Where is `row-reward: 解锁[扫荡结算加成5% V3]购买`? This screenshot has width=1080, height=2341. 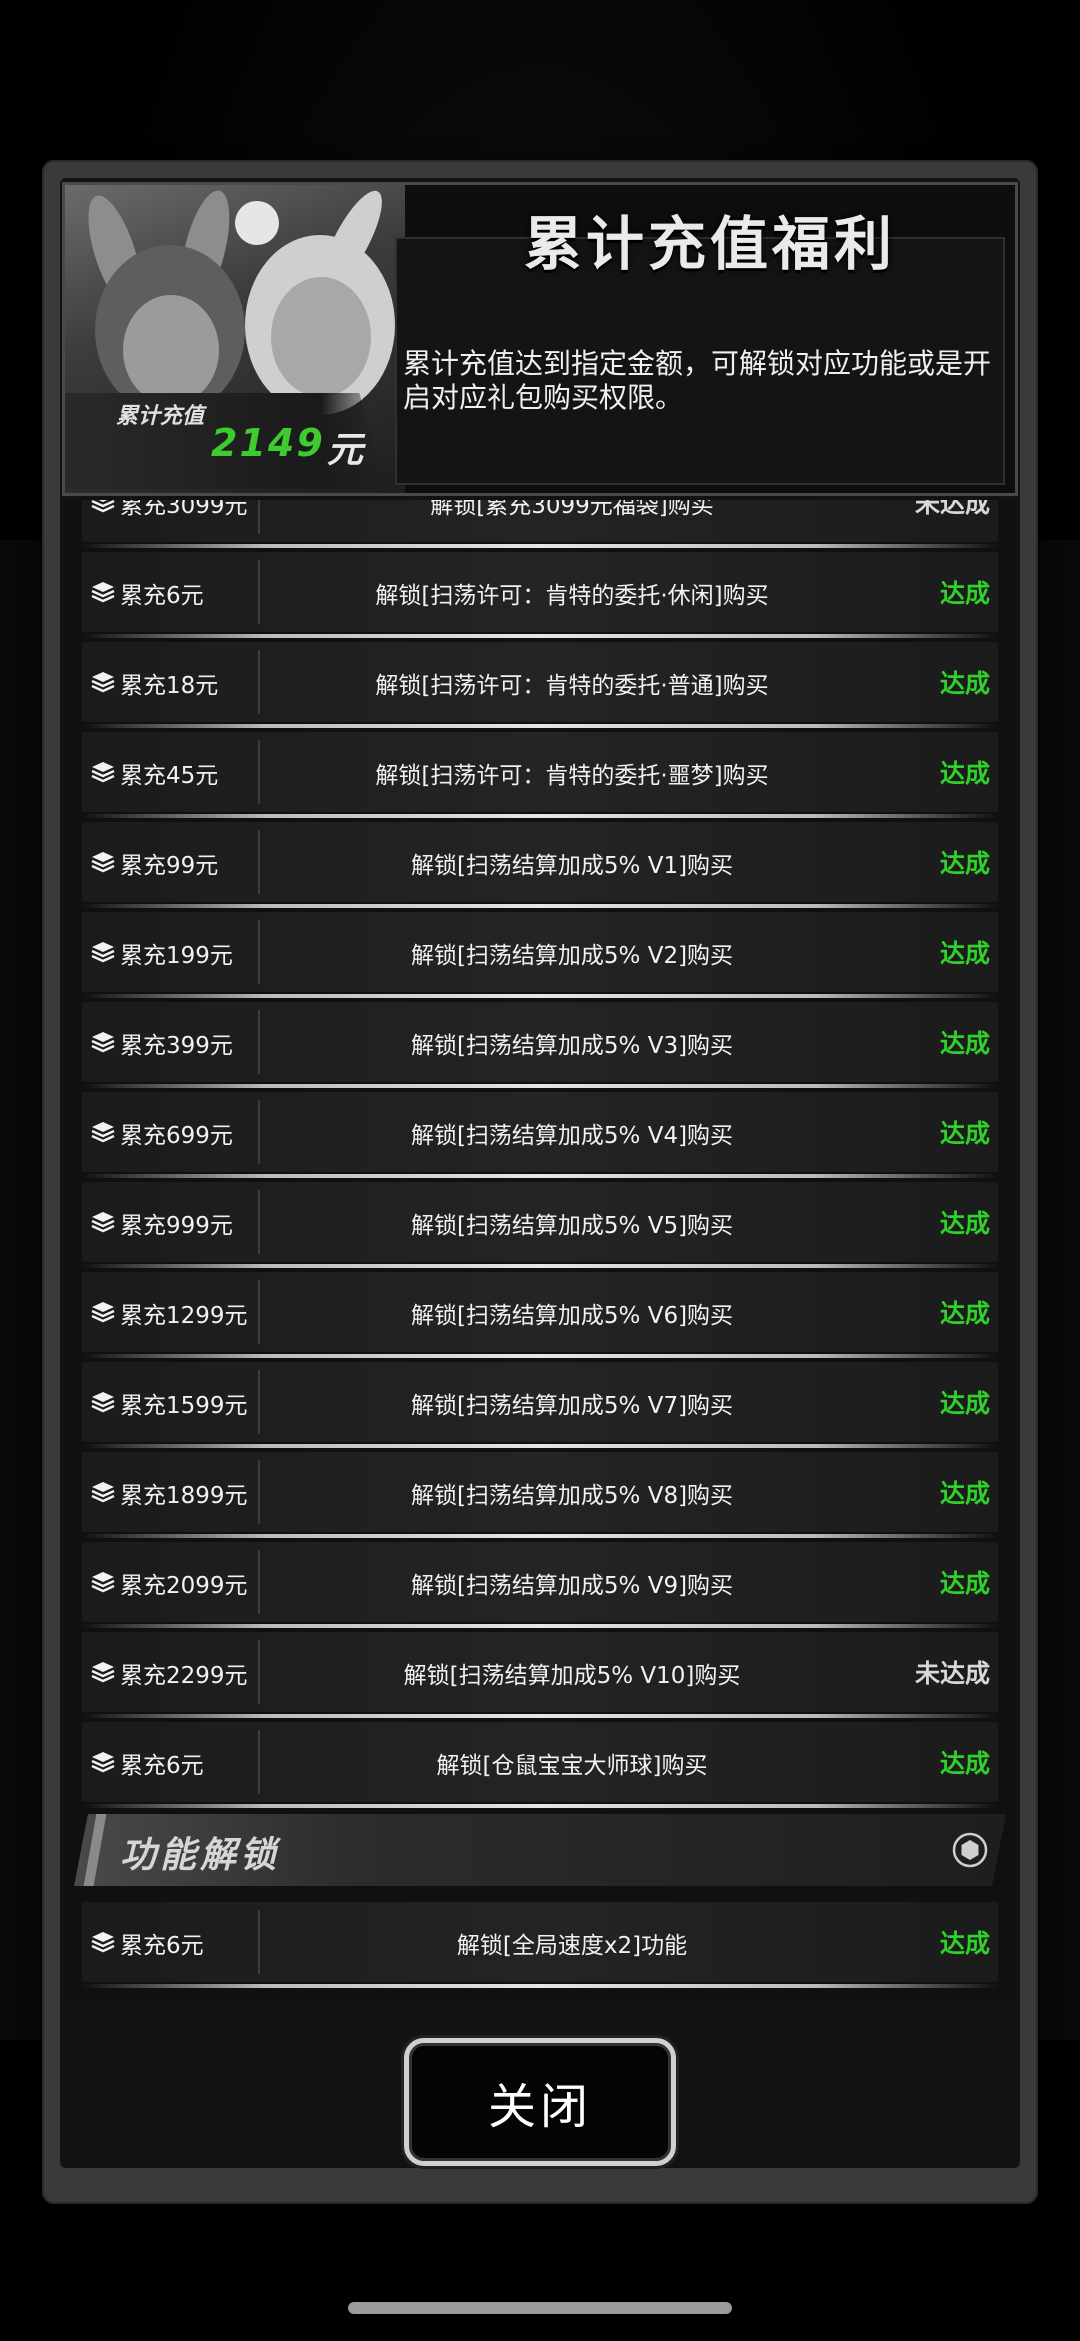
row-reward: 解锁[扫荡结算加成5% V3]购买 is located at coordinates (572, 1046).